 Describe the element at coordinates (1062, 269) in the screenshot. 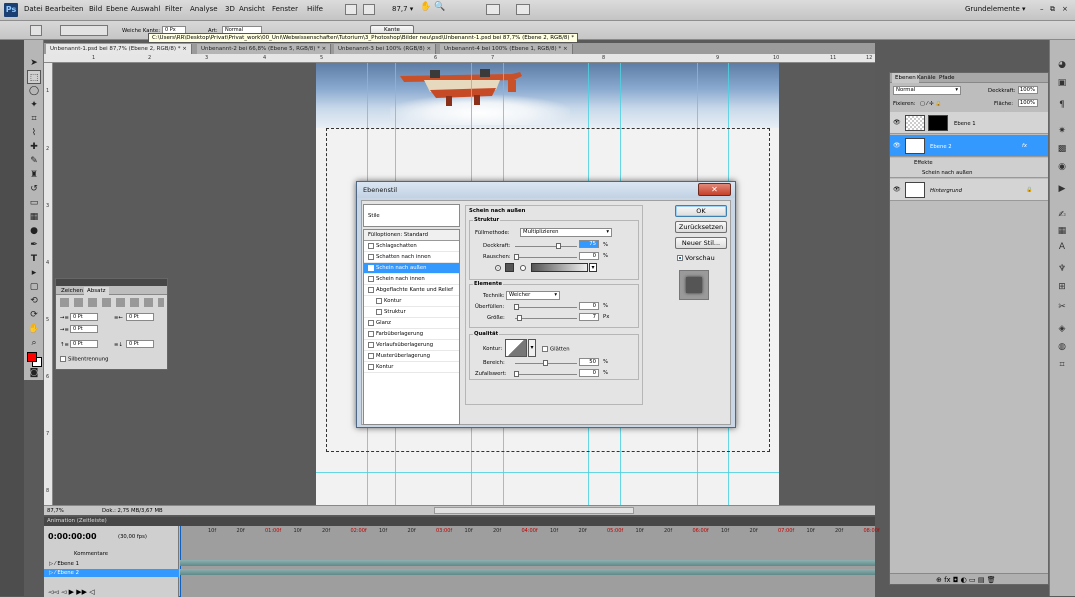

I see `tool-presets-icon: ♆` at that location.